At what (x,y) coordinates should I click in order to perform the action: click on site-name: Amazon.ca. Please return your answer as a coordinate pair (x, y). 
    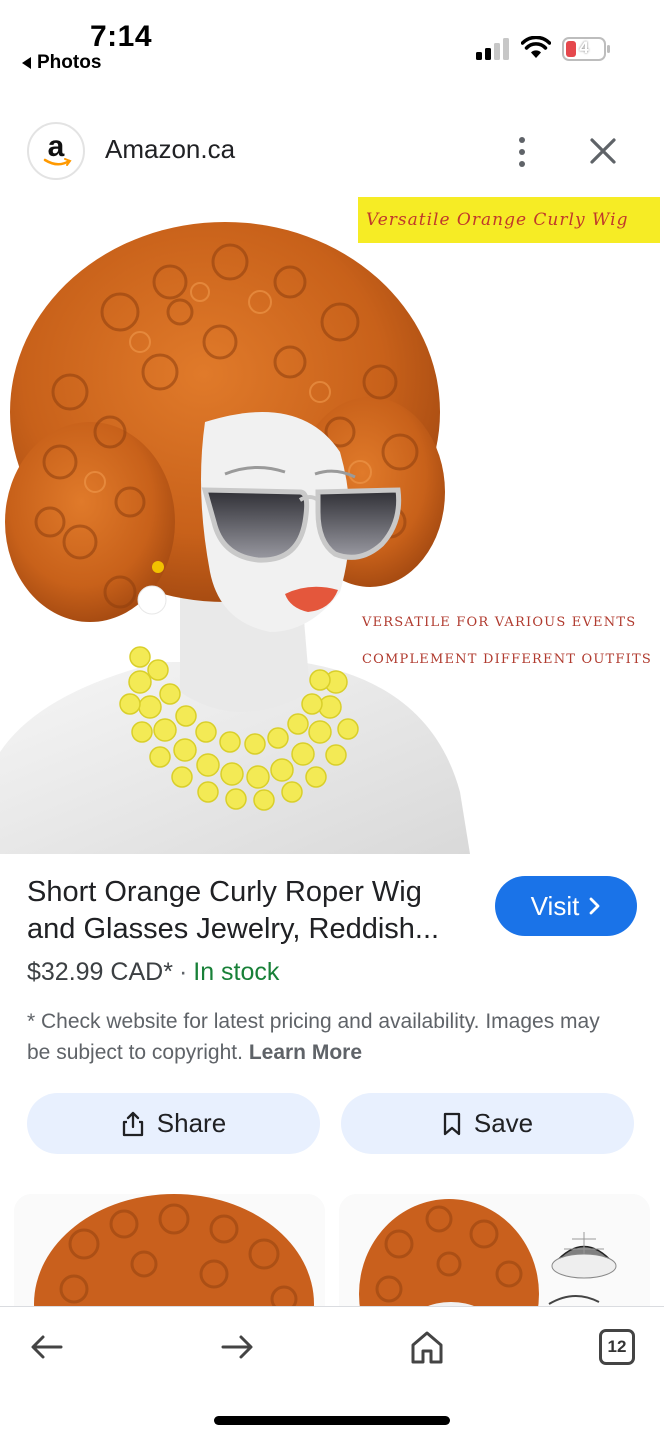
    Looking at the image, I should click on (170, 149).